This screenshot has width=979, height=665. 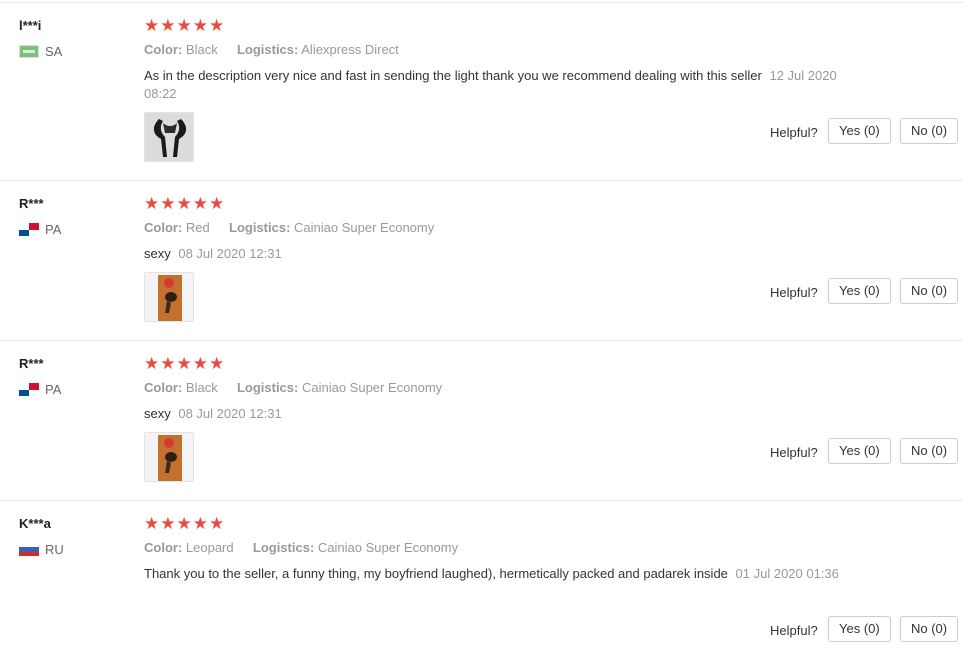 I want to click on reviewer-name: l***i, so click(x=30, y=25).